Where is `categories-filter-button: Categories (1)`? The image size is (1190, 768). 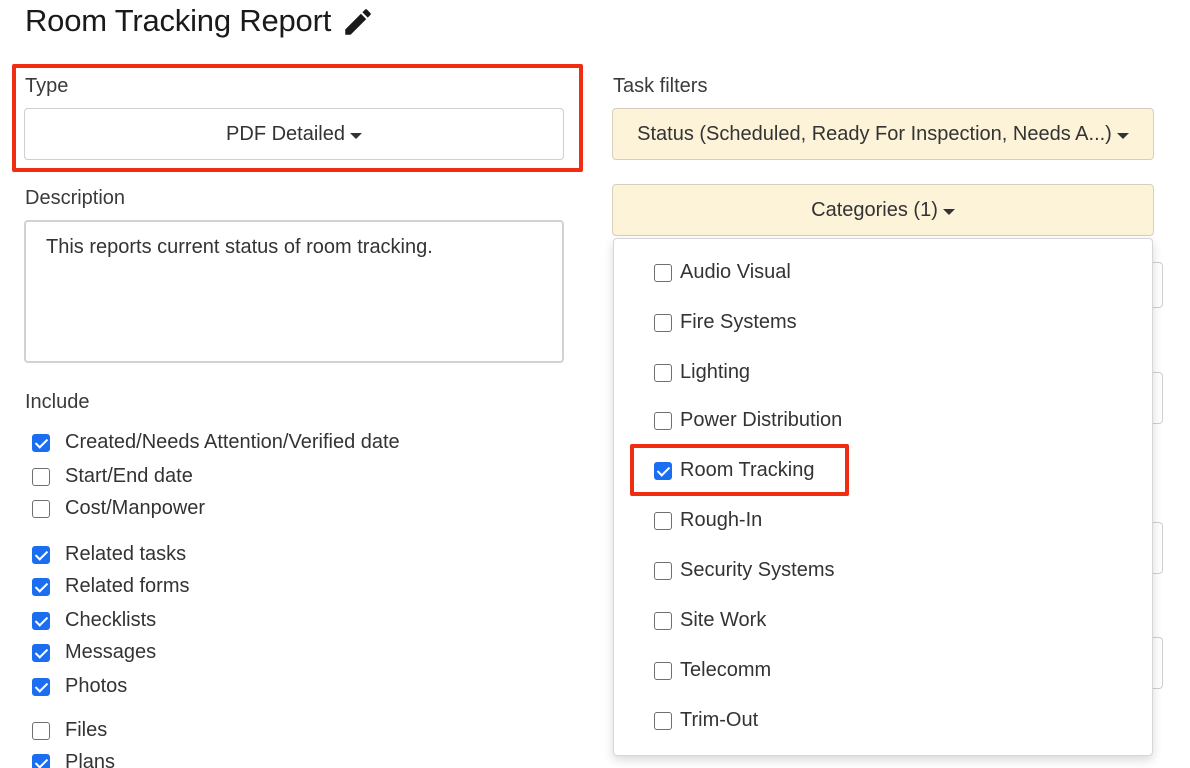 categories-filter-button: Categories (1) is located at coordinates (883, 210).